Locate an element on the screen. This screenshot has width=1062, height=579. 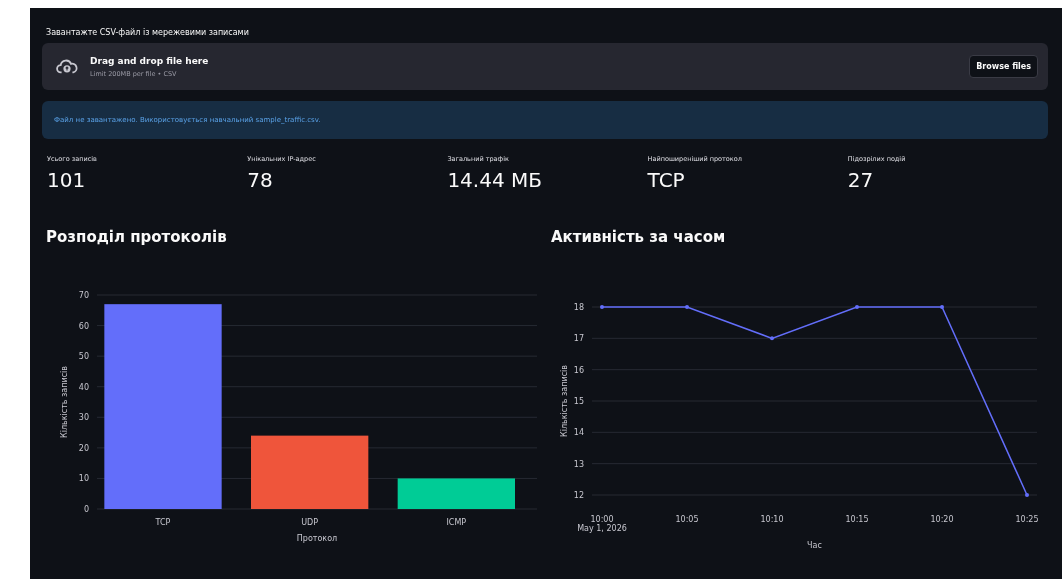
axis-tick-label: 10:20 is located at coordinates (942, 519).